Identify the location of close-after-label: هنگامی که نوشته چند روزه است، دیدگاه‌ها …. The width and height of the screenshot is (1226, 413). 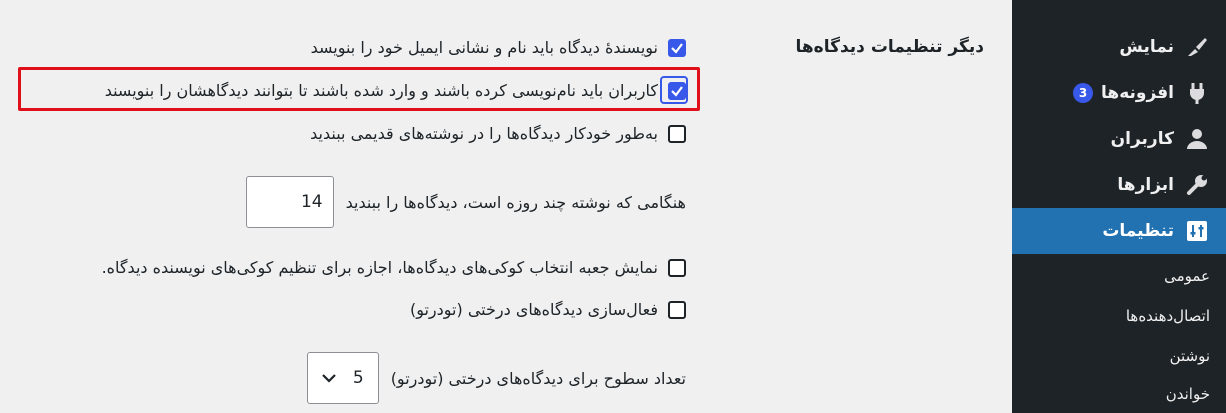
(515, 202).